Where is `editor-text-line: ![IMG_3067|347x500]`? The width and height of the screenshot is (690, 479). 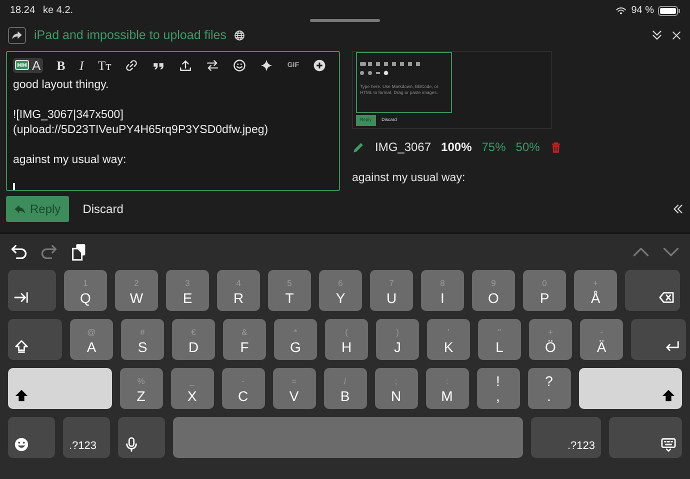 editor-text-line: ![IMG_3067|347x500] is located at coordinates (68, 115).